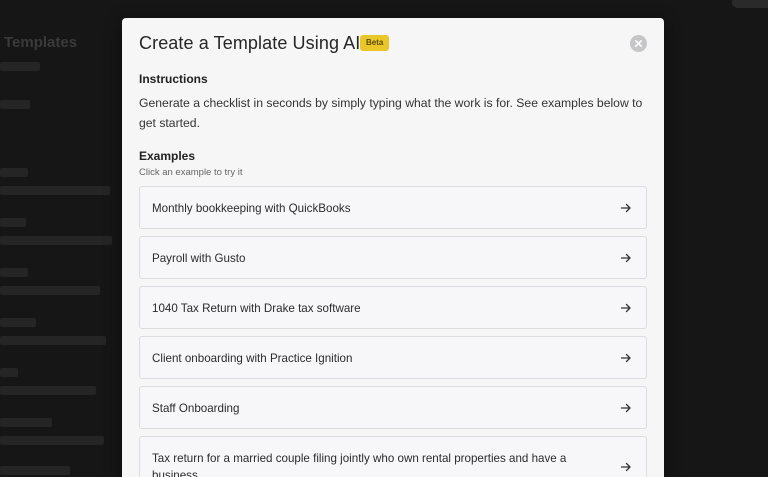 This screenshot has width=768, height=477. I want to click on example-item: Monthly bookkeeping with QuickBooks, so click(393, 207).